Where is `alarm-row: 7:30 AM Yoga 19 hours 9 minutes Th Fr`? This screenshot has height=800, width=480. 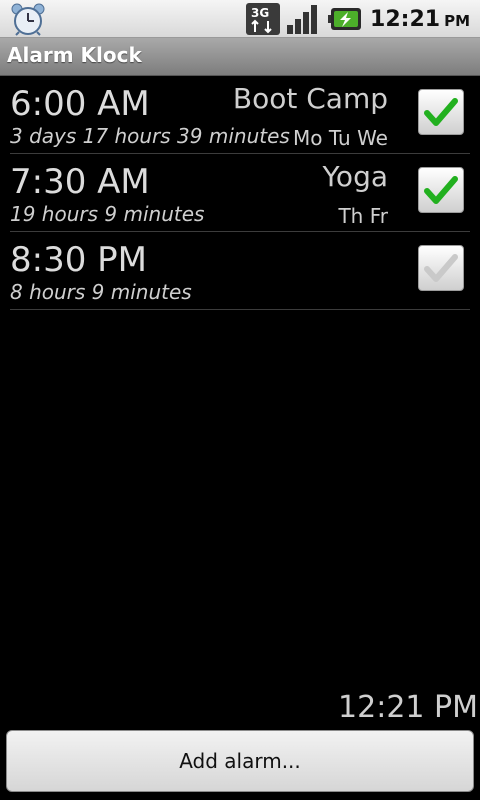 alarm-row: 7:30 AM Yoga 19 hours 9 minutes Th Fr is located at coordinates (240, 193).